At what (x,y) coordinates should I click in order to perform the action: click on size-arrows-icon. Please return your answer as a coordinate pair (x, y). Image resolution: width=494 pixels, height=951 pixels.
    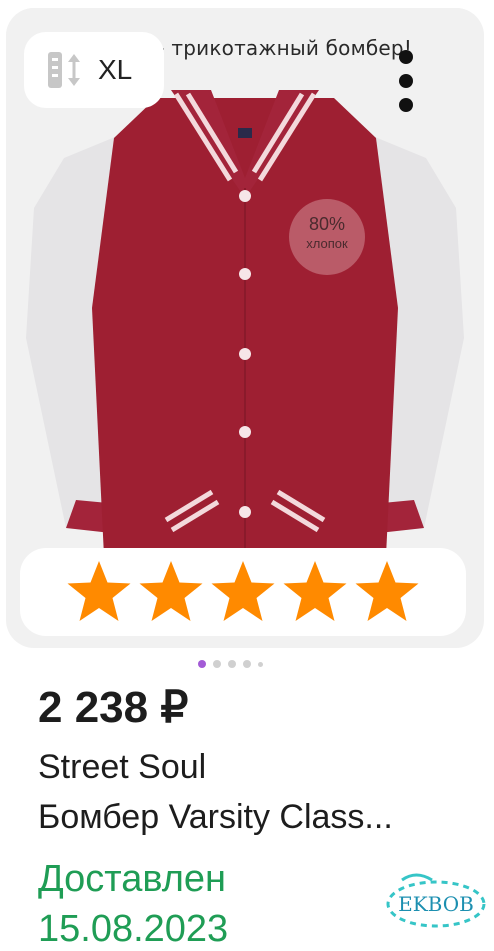
    Looking at the image, I should click on (64, 70).